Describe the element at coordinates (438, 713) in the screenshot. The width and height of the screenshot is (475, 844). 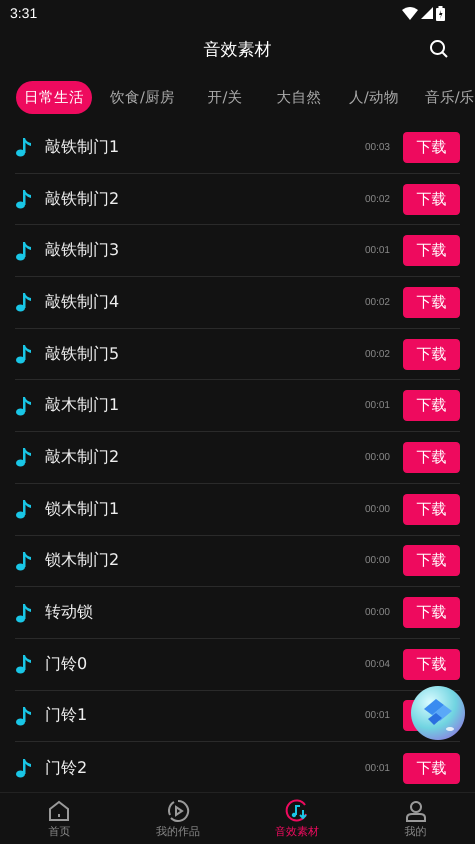
I see `floating-ball-overlay` at that location.